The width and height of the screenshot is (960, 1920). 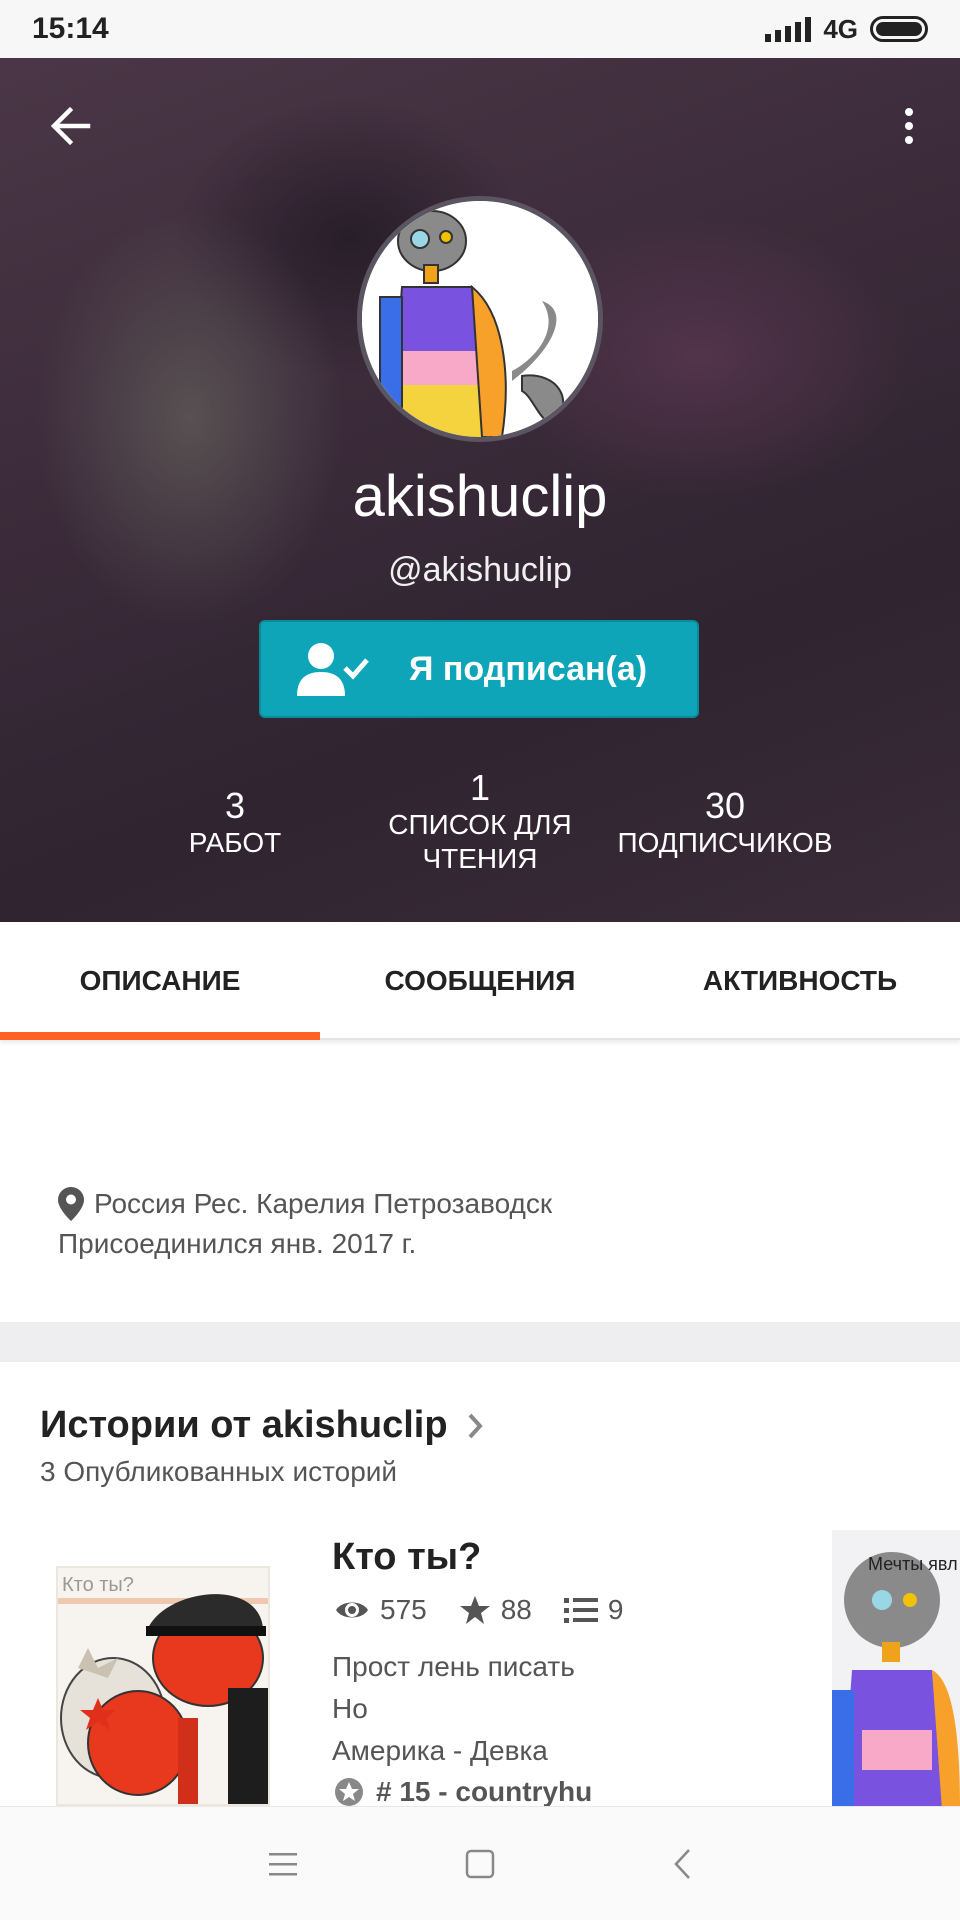 What do you see at coordinates (528, 668) in the screenshot?
I see `following-button-label: Я подписан(а)` at bounding box center [528, 668].